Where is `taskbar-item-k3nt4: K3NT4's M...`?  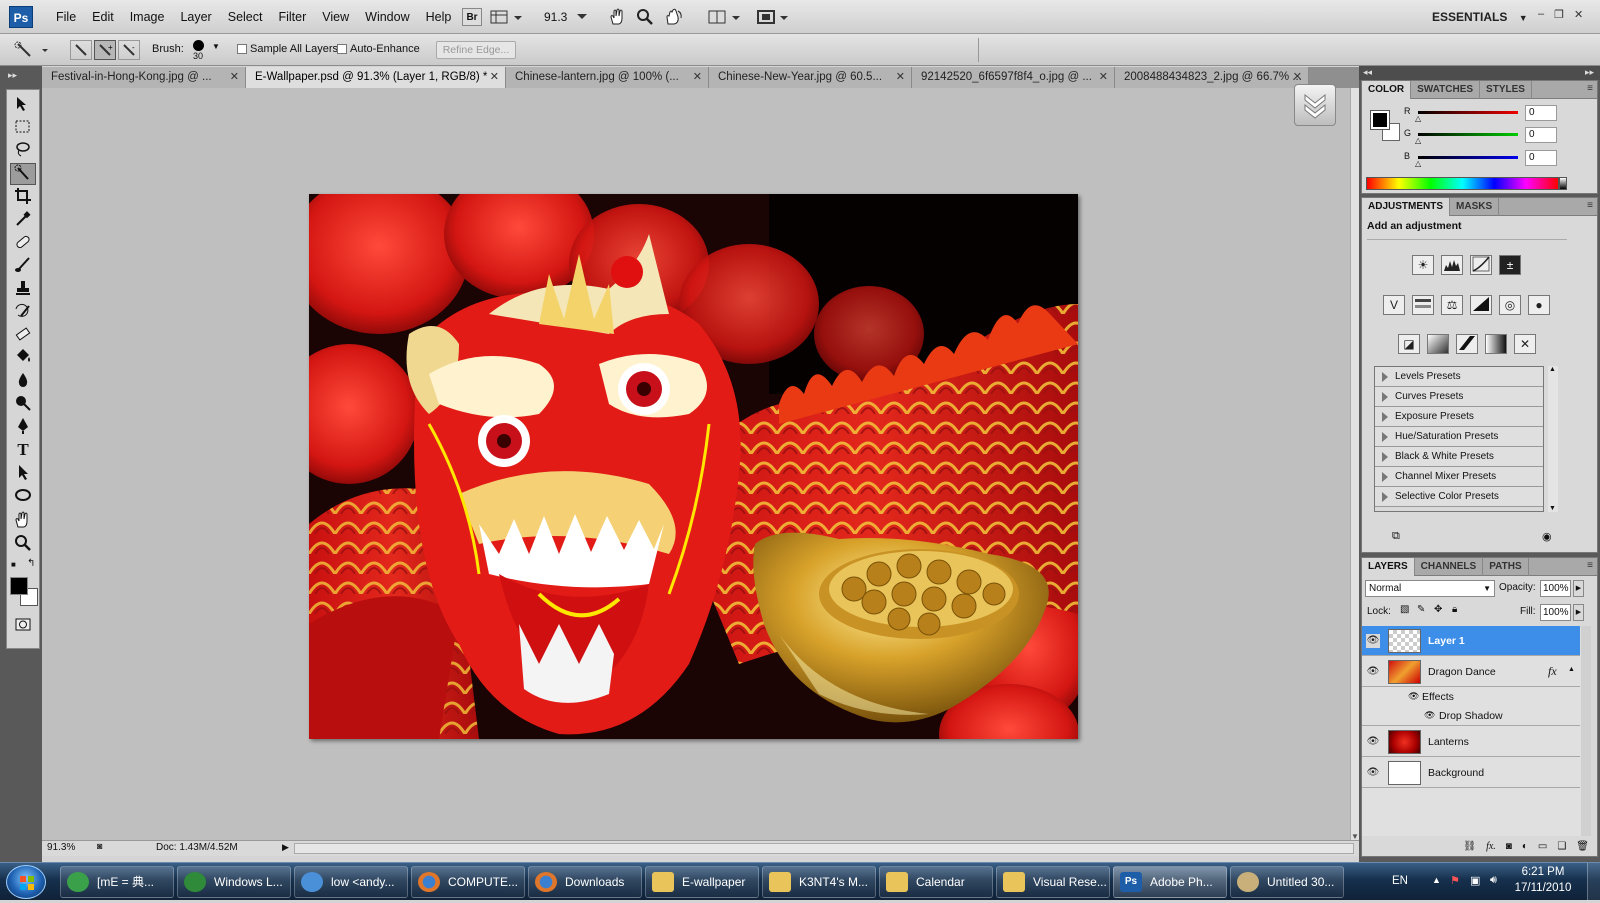 taskbar-item-k3nt4: K3NT4's M... is located at coordinates (819, 882).